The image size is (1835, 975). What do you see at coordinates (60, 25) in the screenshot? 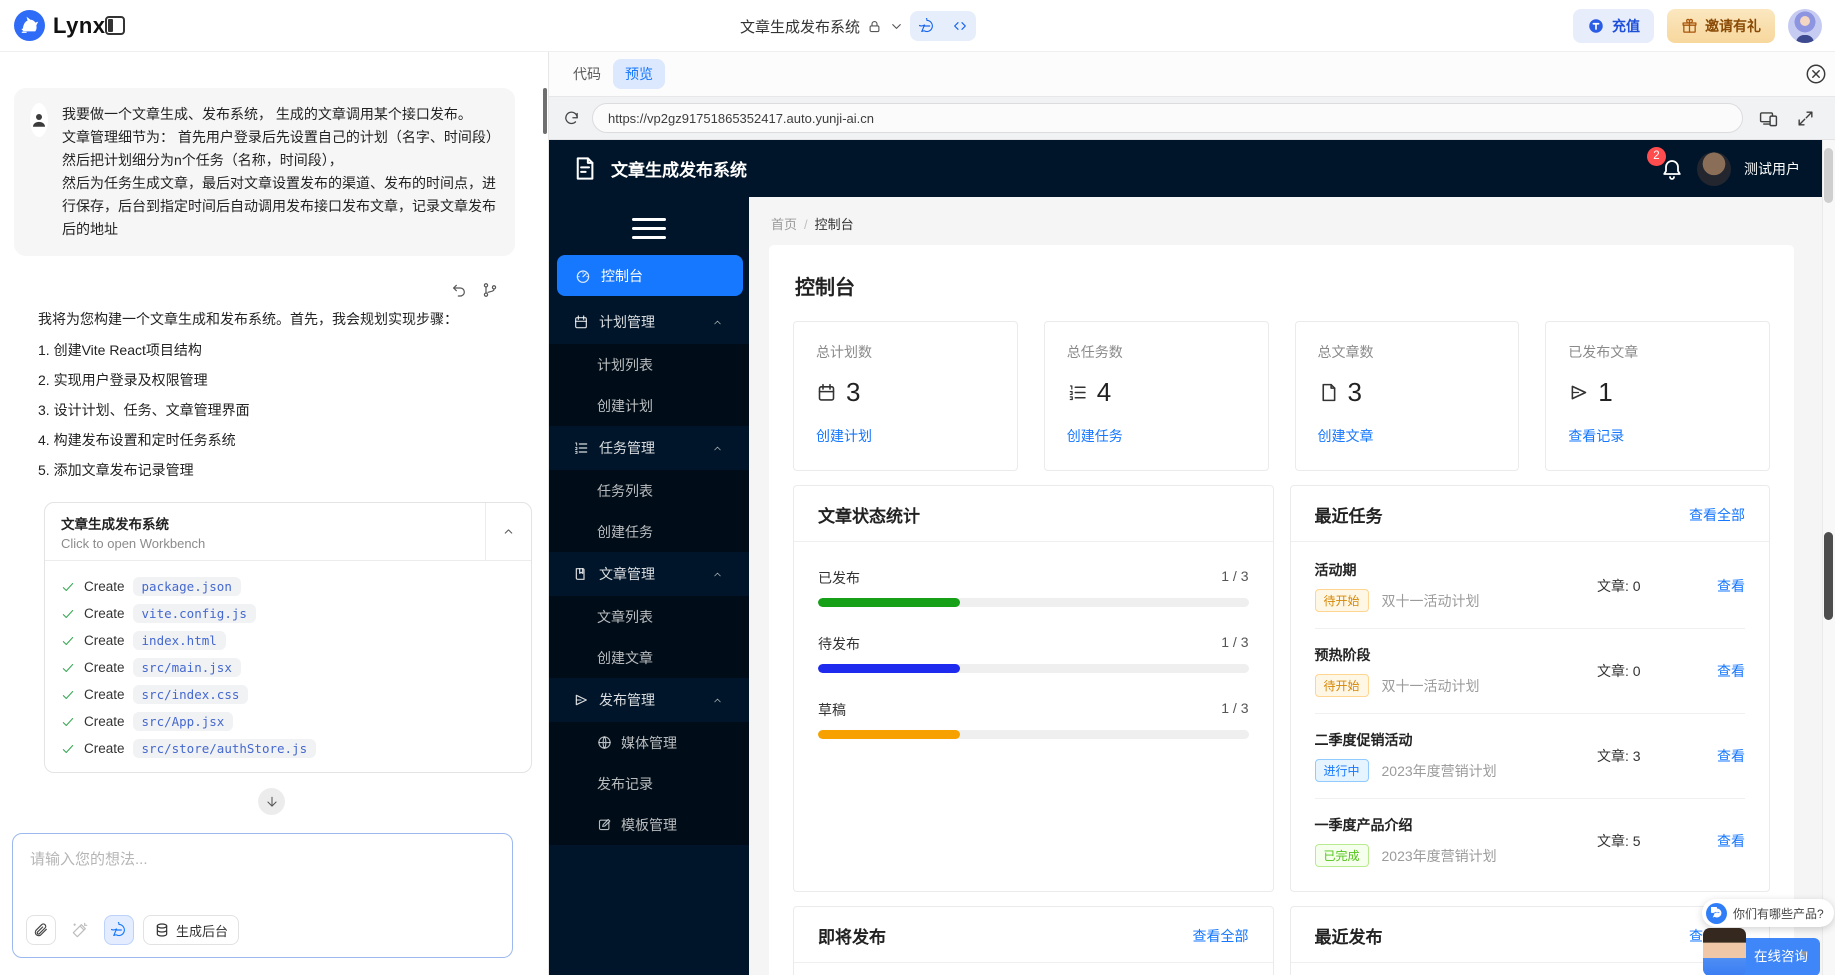
I see `lynx-logo: Lynx` at bounding box center [60, 25].